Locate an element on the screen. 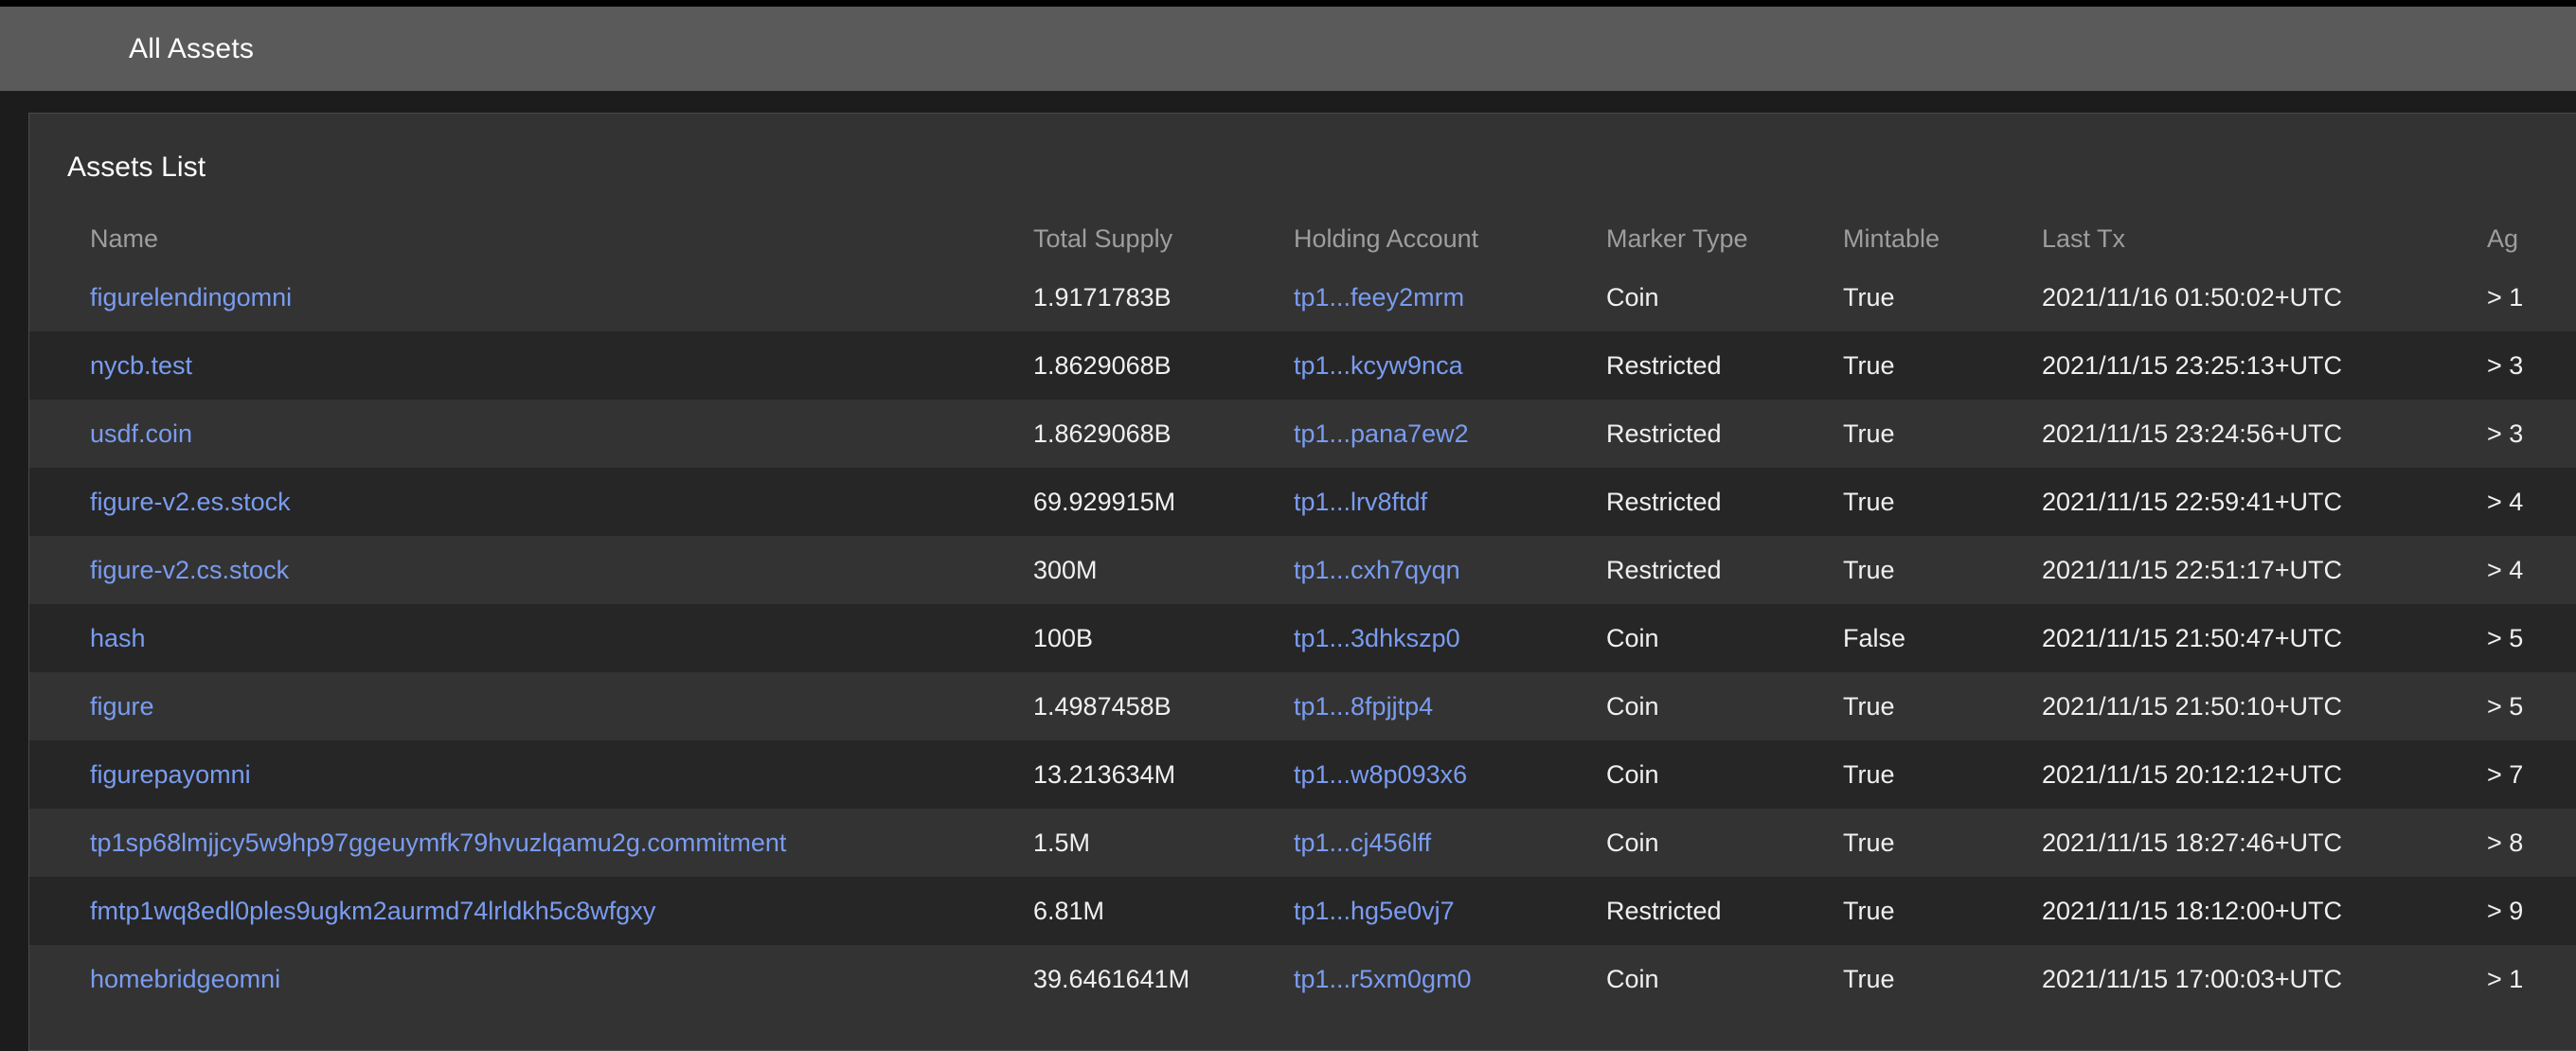 This screenshot has width=2576, height=1051. cell-asset-name: figurelendingomni is located at coordinates (531, 297).